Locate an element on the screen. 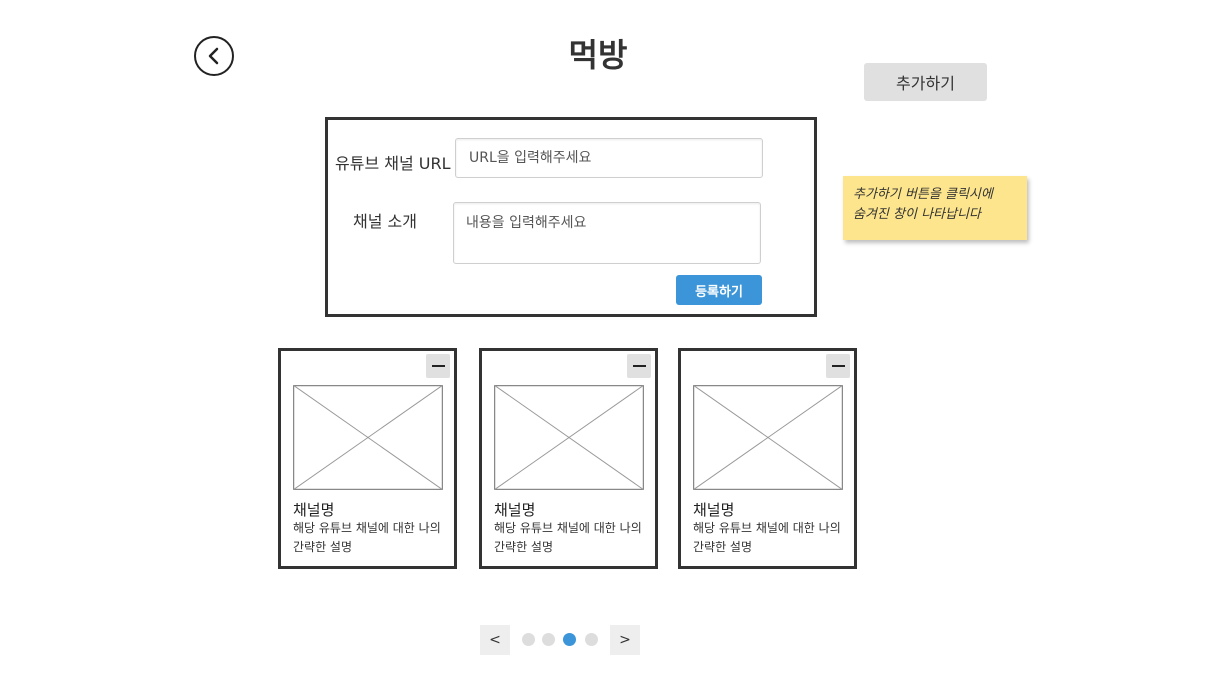 The image size is (1226, 673). note-line-2: 숨겨진 창이 나타납니다 is located at coordinates (917, 214).